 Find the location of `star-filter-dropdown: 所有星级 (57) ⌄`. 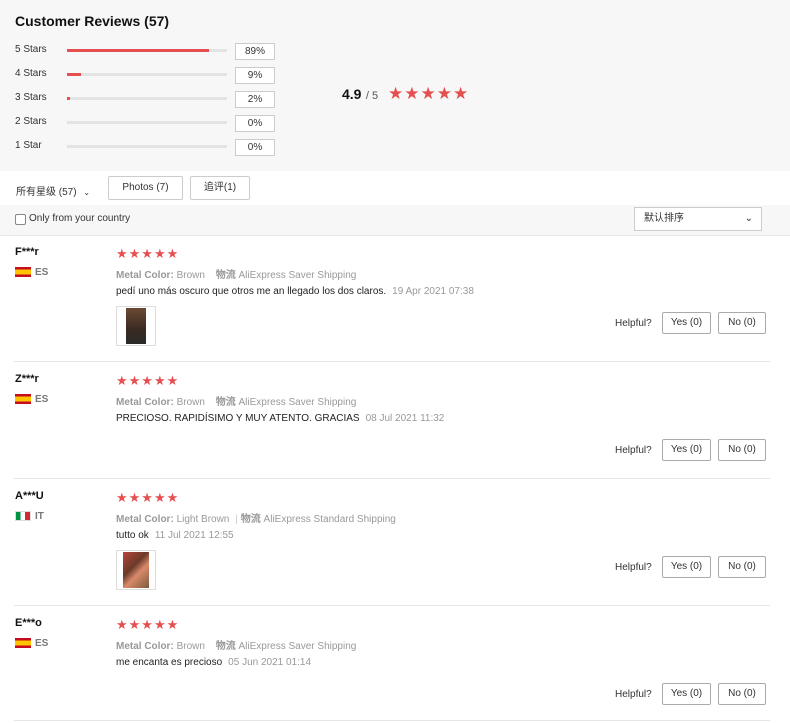

star-filter-dropdown: 所有星级 (57) ⌄ is located at coordinates (53, 190).